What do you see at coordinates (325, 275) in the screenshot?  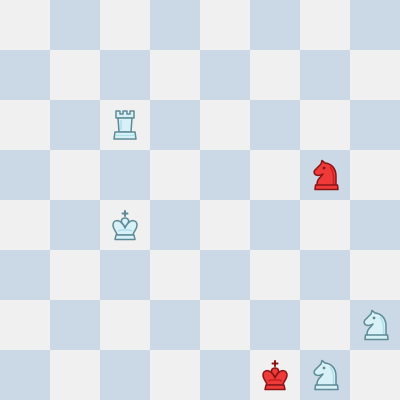 I see `square-g3` at bounding box center [325, 275].